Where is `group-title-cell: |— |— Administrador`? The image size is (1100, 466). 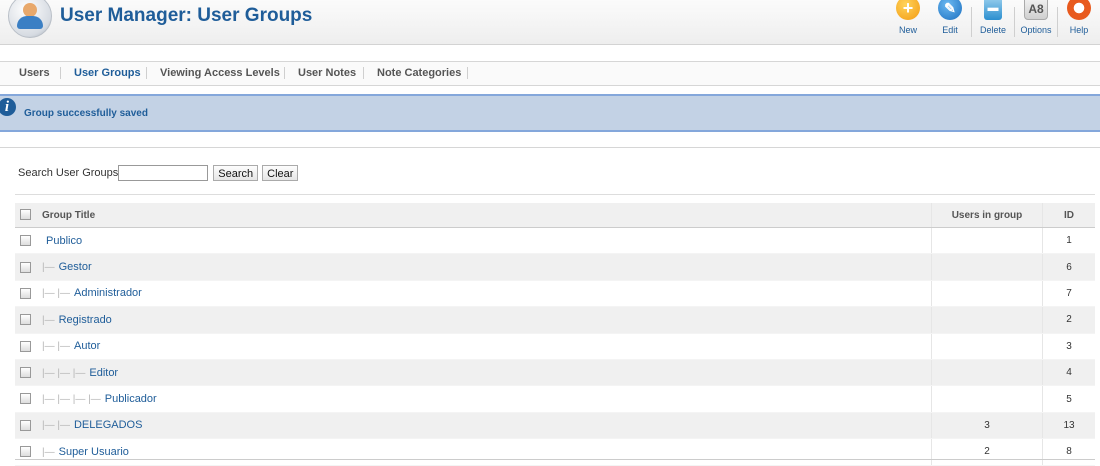 group-title-cell: |— |— Administrador is located at coordinates (487, 294).